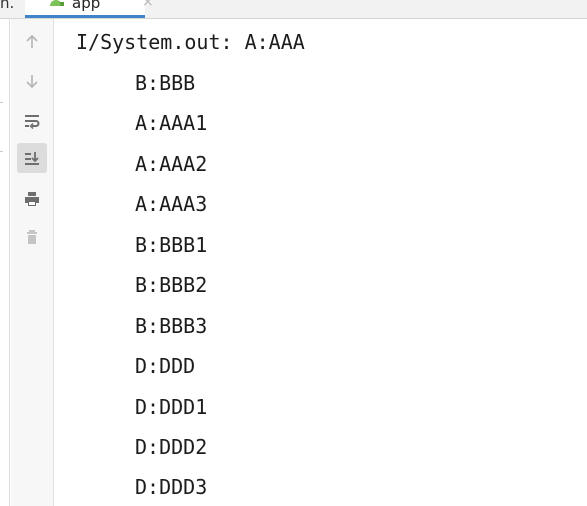 This screenshot has width=587, height=506. Describe the element at coordinates (171, 164) in the screenshot. I see `console-line: A:AAA2` at that location.